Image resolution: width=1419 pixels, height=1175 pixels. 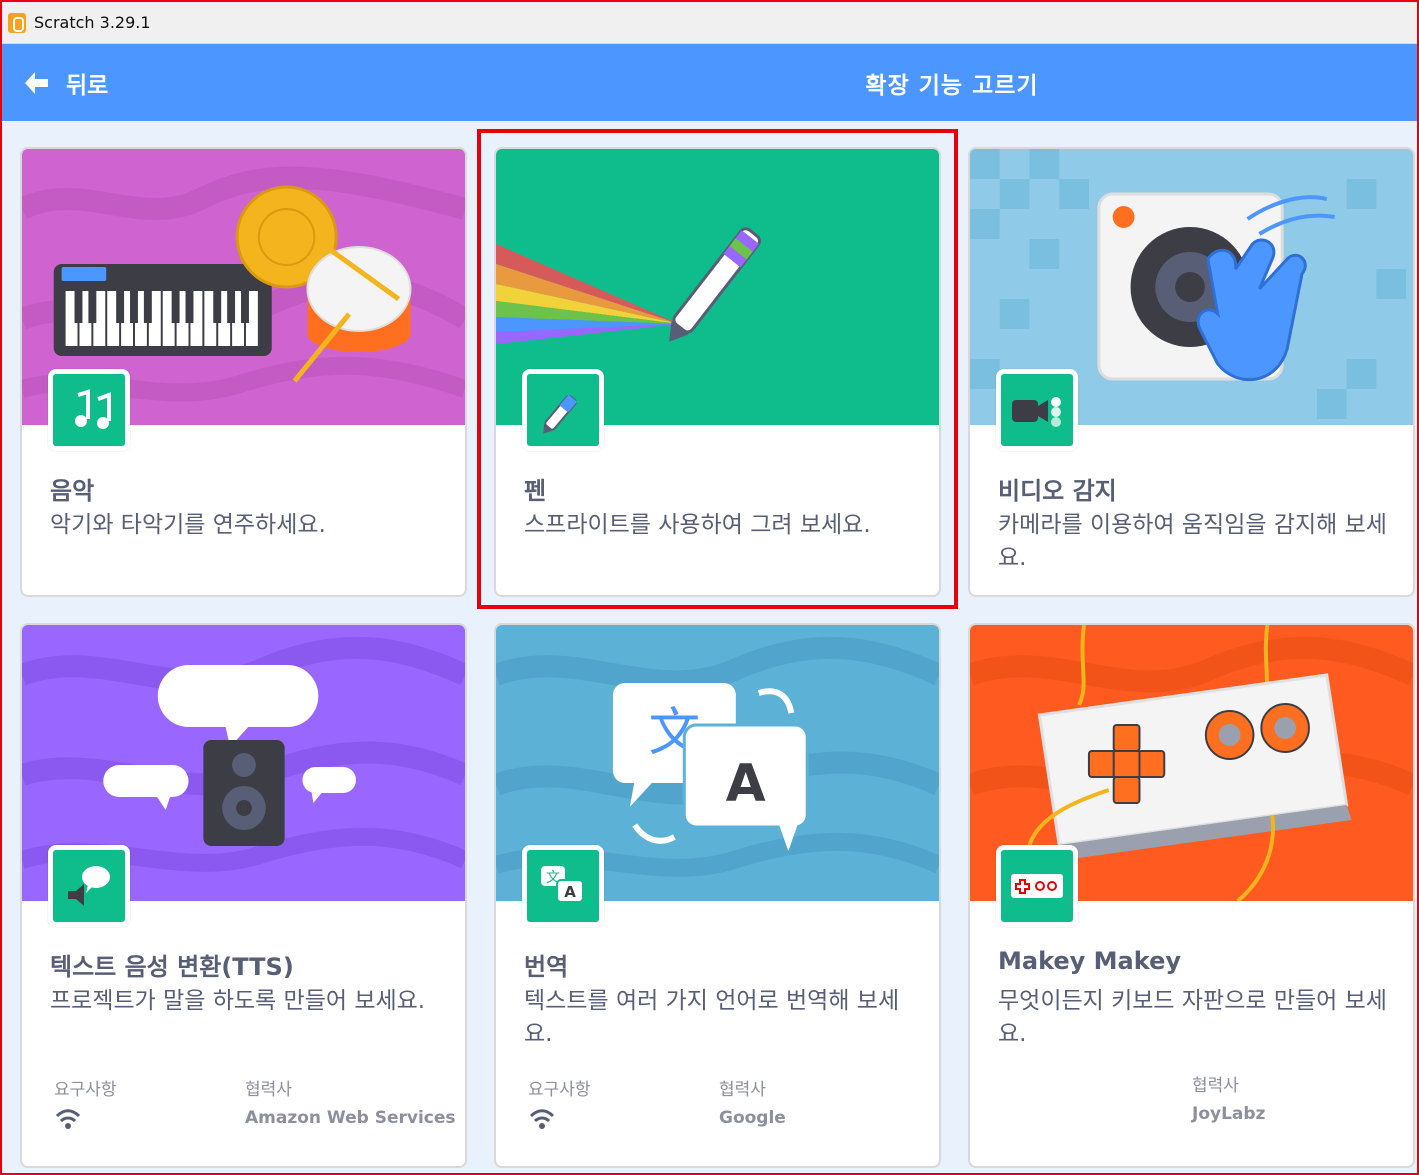 What do you see at coordinates (93, 409) in the screenshot?
I see `music-notes-icon` at bounding box center [93, 409].